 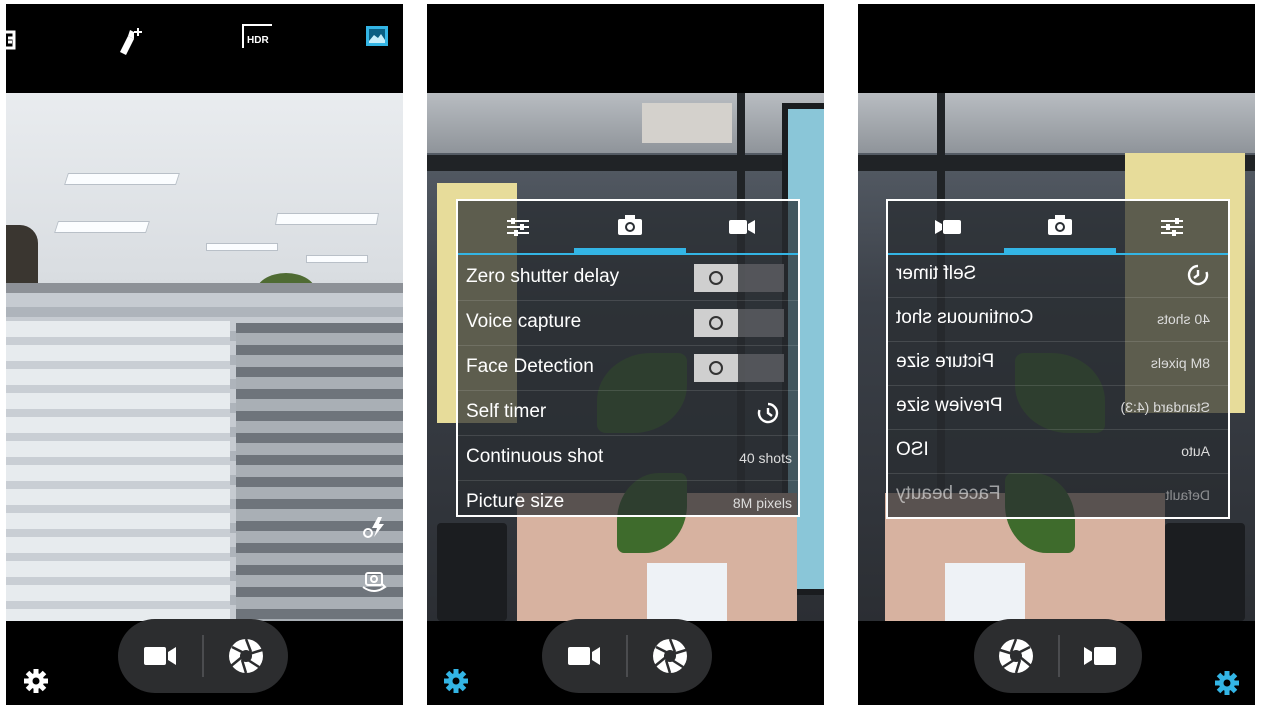 I want to click on face-detection-toggle, so click(x=739, y=368).